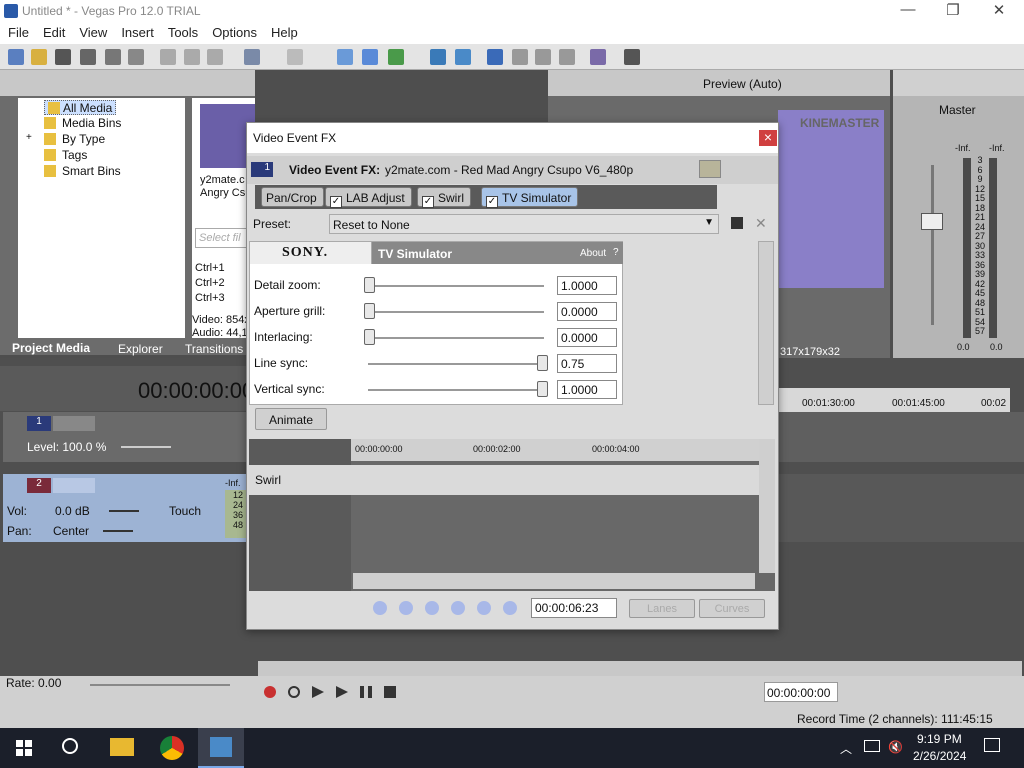 This screenshot has width=1024, height=768. What do you see at coordinates (908, 9) in the screenshot?
I see `minimize-button: —` at bounding box center [908, 9].